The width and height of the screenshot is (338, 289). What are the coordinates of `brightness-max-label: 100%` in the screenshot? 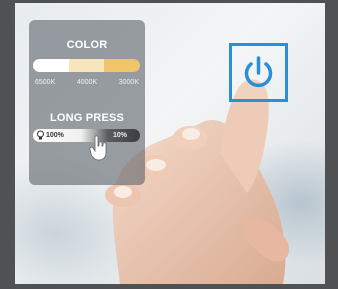 It's located at (55, 135).